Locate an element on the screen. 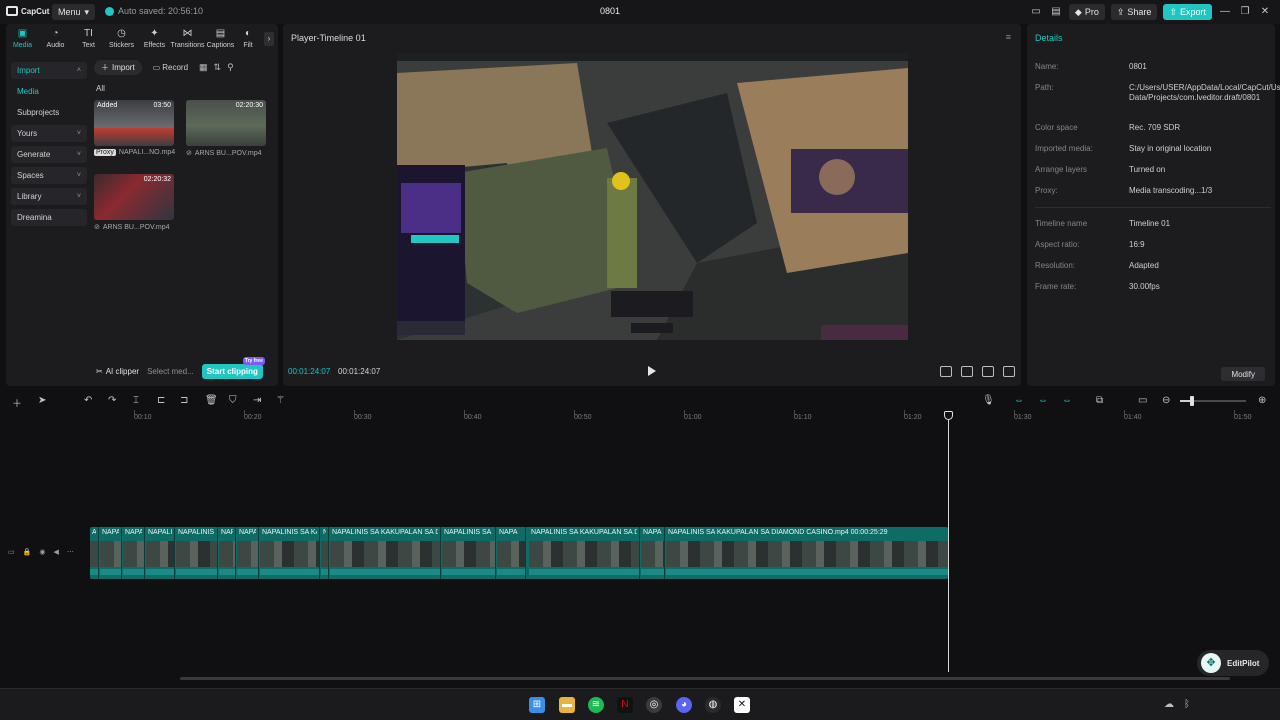  filter-icon: ⚲ is located at coordinates (230, 67).